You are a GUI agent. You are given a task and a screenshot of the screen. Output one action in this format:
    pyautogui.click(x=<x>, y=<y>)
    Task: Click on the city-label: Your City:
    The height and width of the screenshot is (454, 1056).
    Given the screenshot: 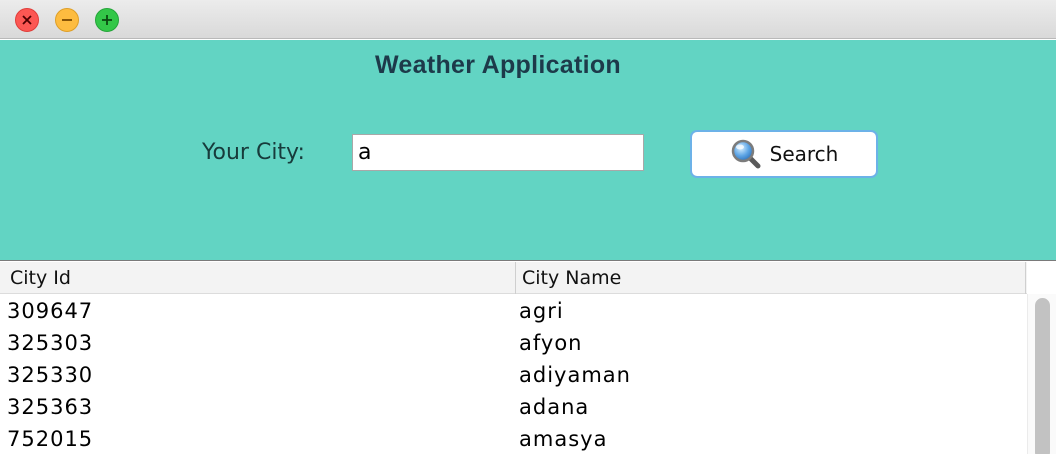 What is the action you would take?
    pyautogui.click(x=253, y=152)
    